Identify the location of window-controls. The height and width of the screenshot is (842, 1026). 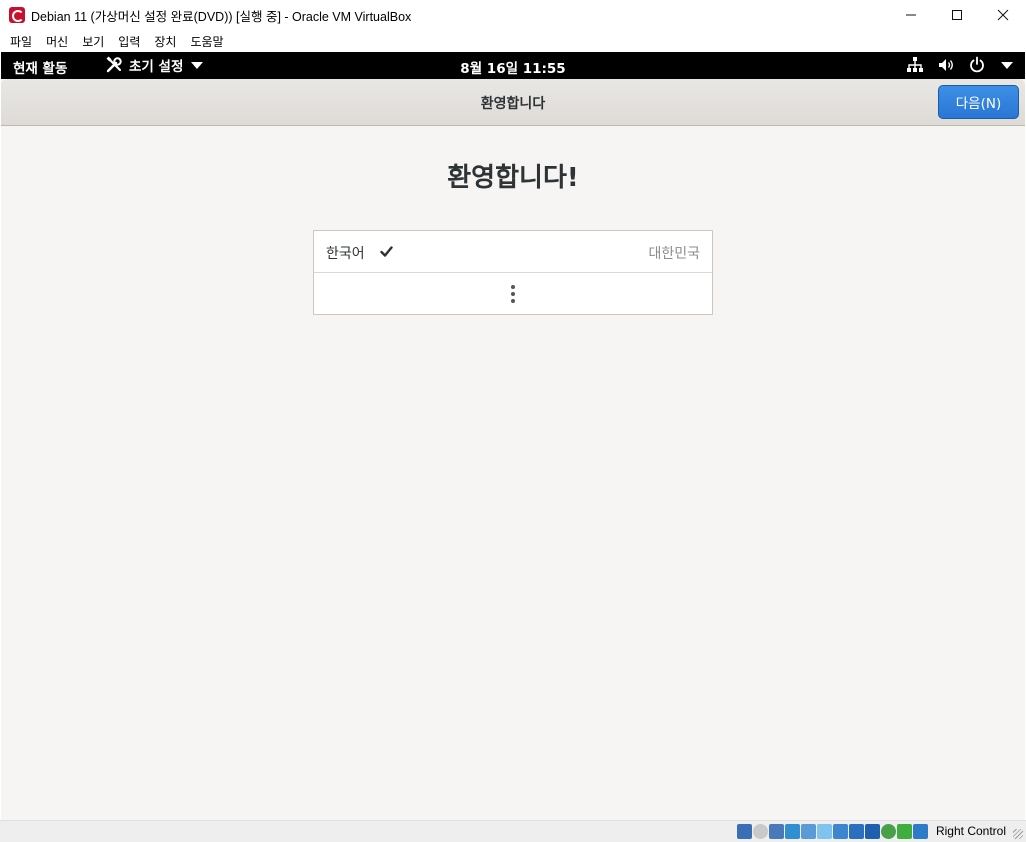
(957, 15).